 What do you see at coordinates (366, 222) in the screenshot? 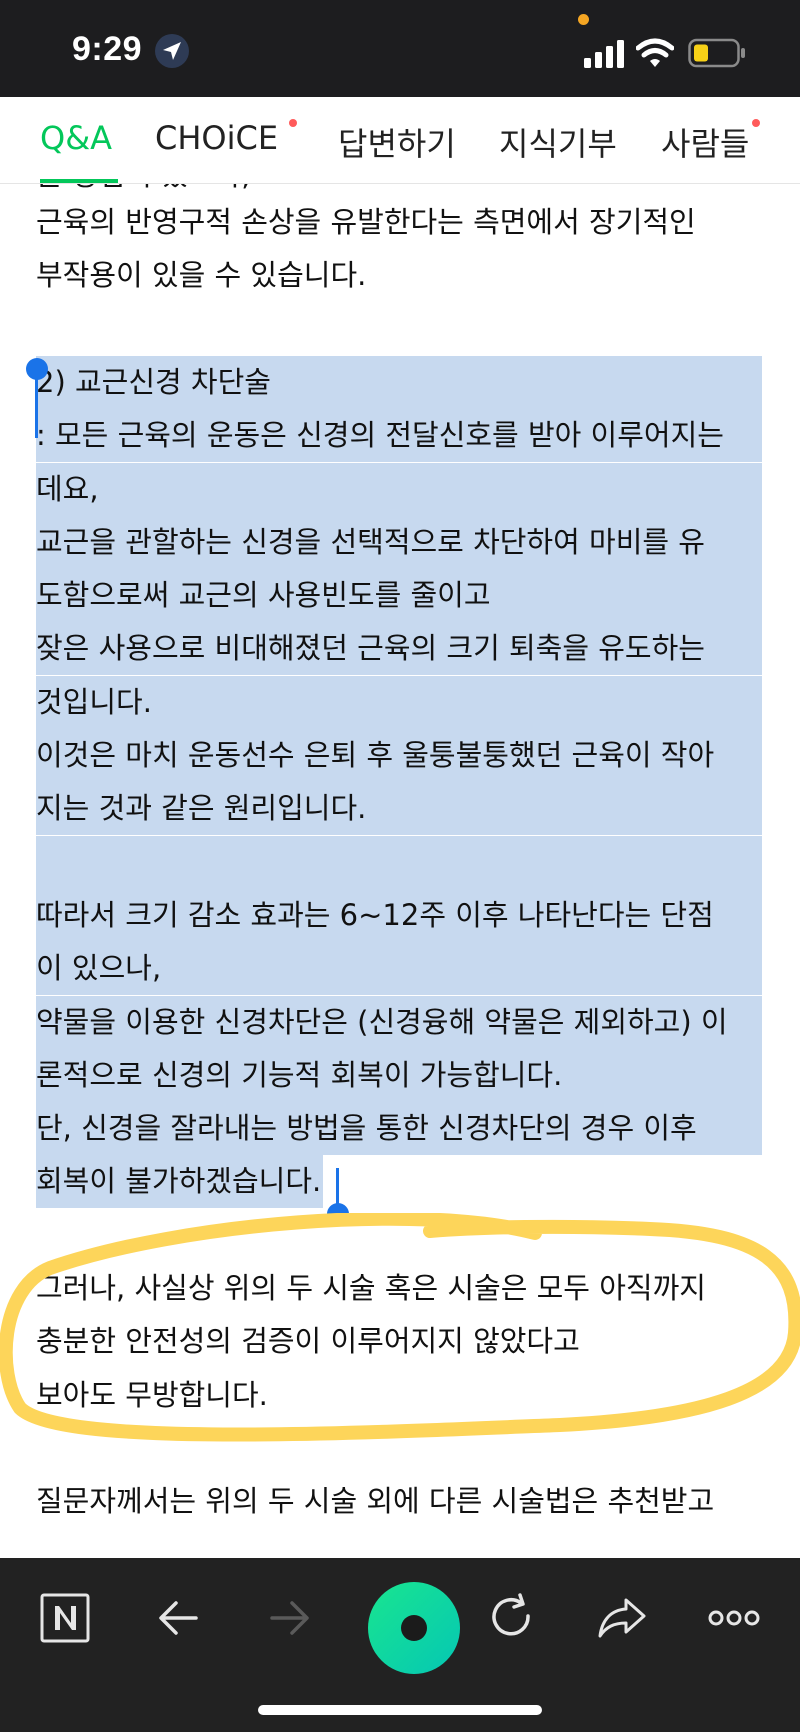
I see `article-line: 근육의 반영구적 손상을 유발한다는 측면에서 장기적인` at bounding box center [366, 222].